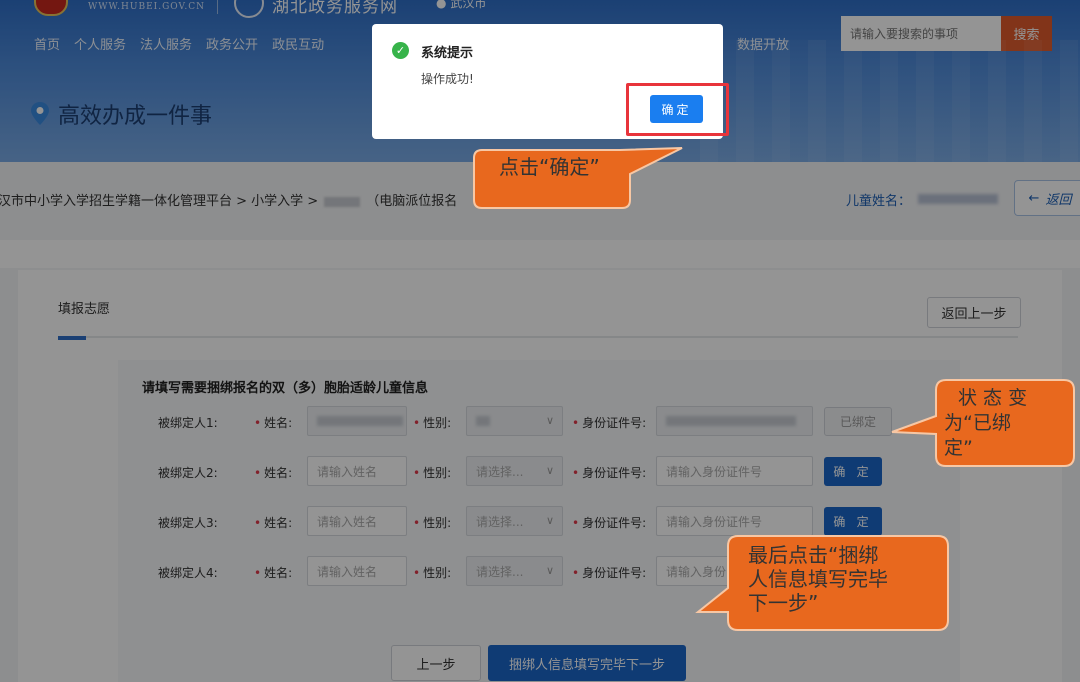  What do you see at coordinates (958, 448) in the screenshot?
I see `annotation-status-line-3: 定”` at bounding box center [958, 448].